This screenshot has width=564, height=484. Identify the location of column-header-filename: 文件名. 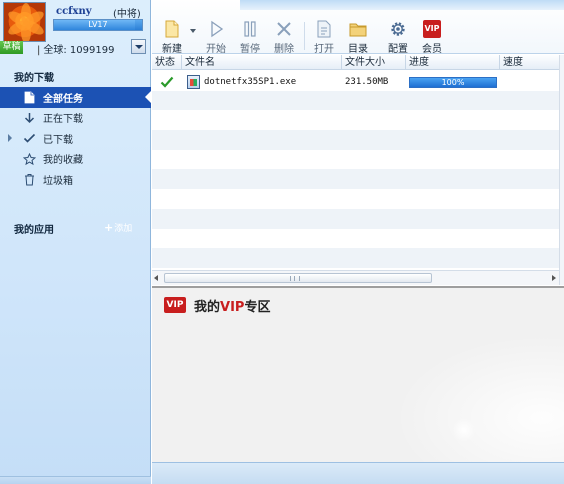
(261, 62).